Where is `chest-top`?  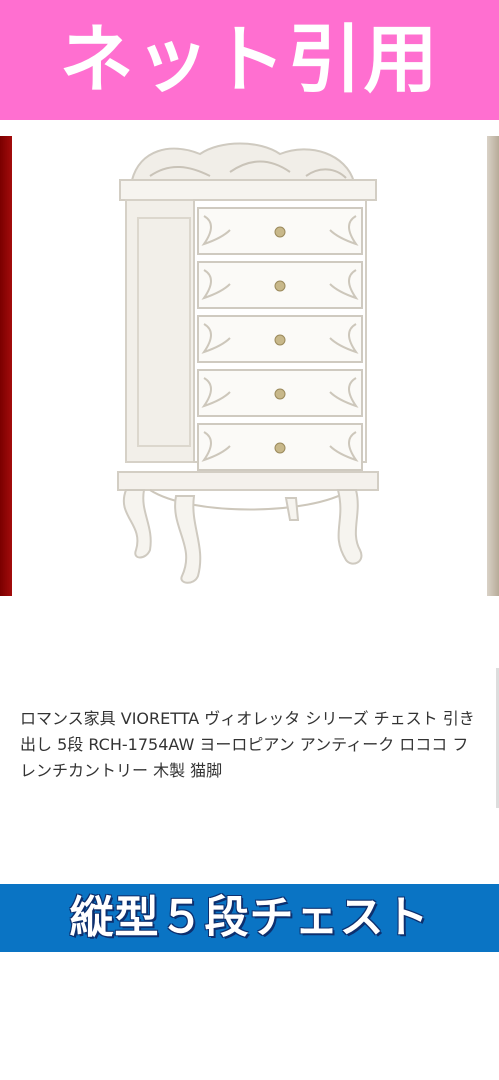 chest-top is located at coordinates (248, 190).